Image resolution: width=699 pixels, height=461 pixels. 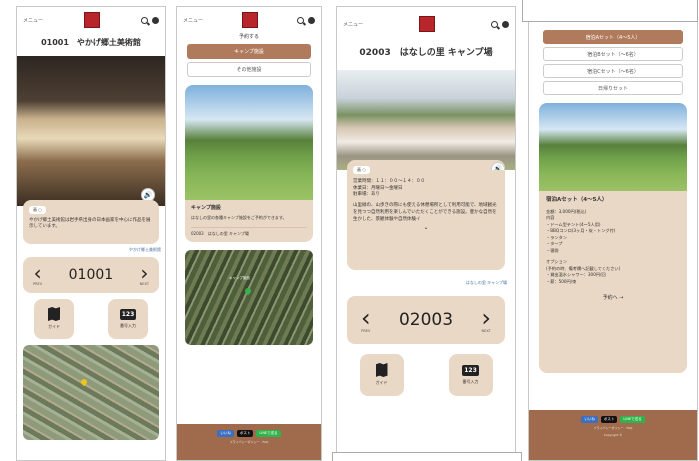 What do you see at coordinates (426, 283) in the screenshot?
I see `detail-link: はなしの里 キャンプ場` at bounding box center [426, 283].